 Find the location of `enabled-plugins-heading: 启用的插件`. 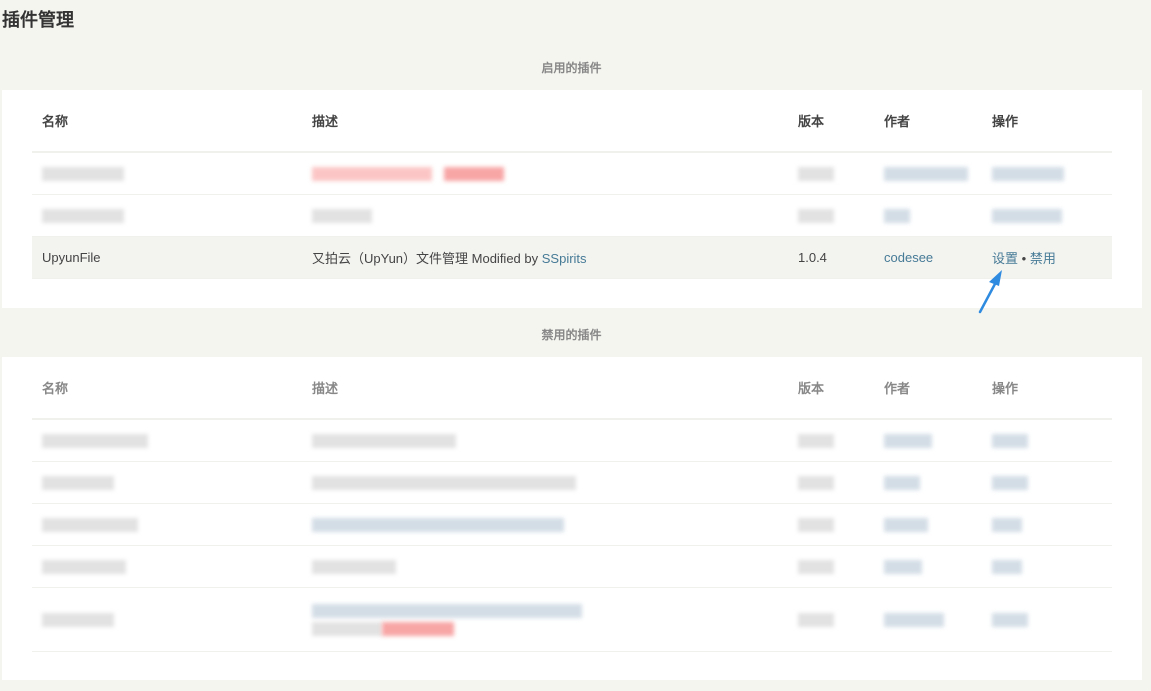

enabled-plugins-heading: 启用的插件 is located at coordinates (571, 68).